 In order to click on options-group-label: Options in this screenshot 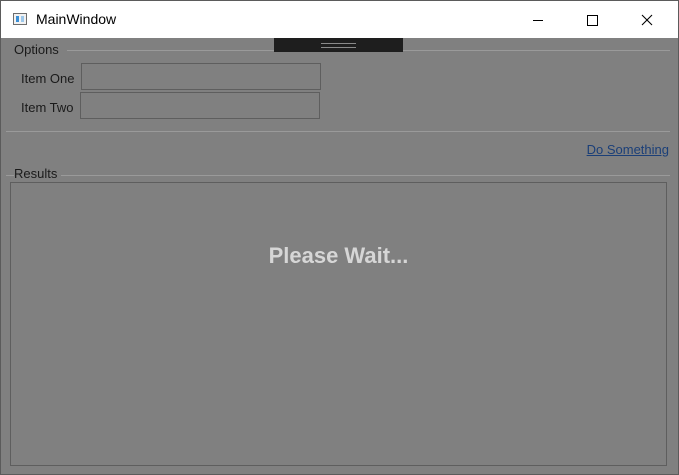, I will do `click(36, 49)`.